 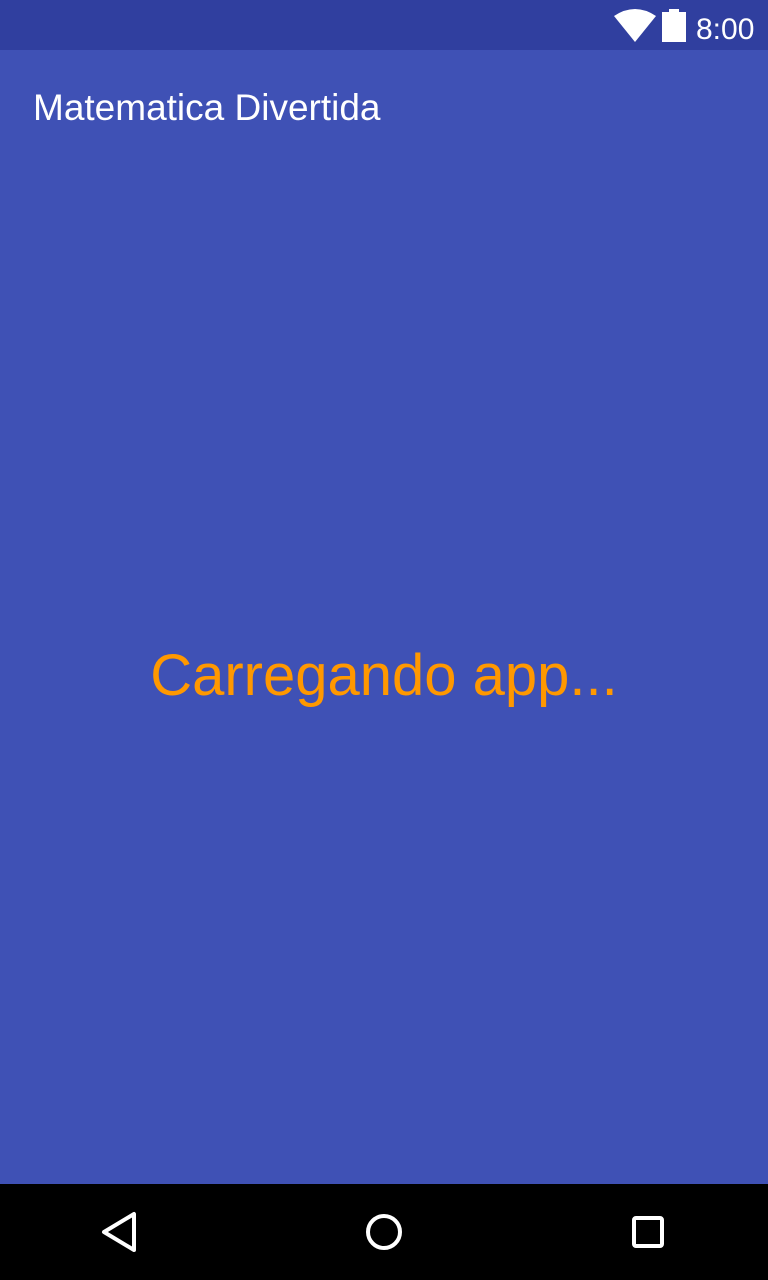 What do you see at coordinates (207, 107) in the screenshot?
I see `app-title: Matematica Divertida` at bounding box center [207, 107].